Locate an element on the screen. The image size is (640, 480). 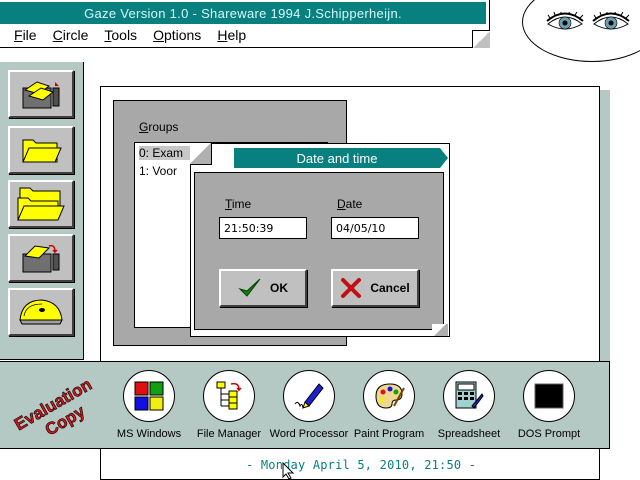
open-folder-button is located at coordinates (41, 150).